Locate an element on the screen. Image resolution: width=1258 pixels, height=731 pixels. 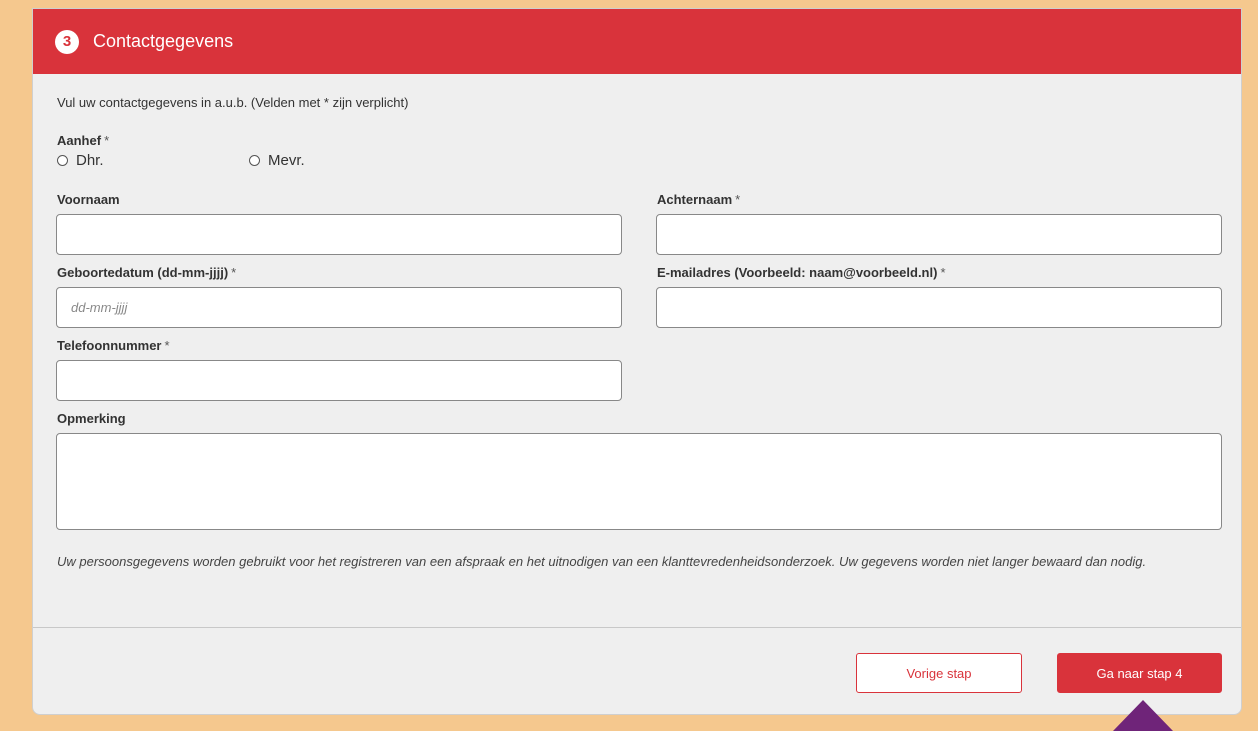
radio-dhr: Dhr. is located at coordinates (80, 160).